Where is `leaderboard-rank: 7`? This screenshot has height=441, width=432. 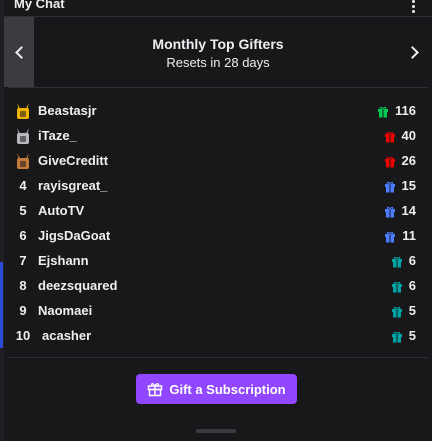
leaderboard-rank: 7 is located at coordinates (23, 260).